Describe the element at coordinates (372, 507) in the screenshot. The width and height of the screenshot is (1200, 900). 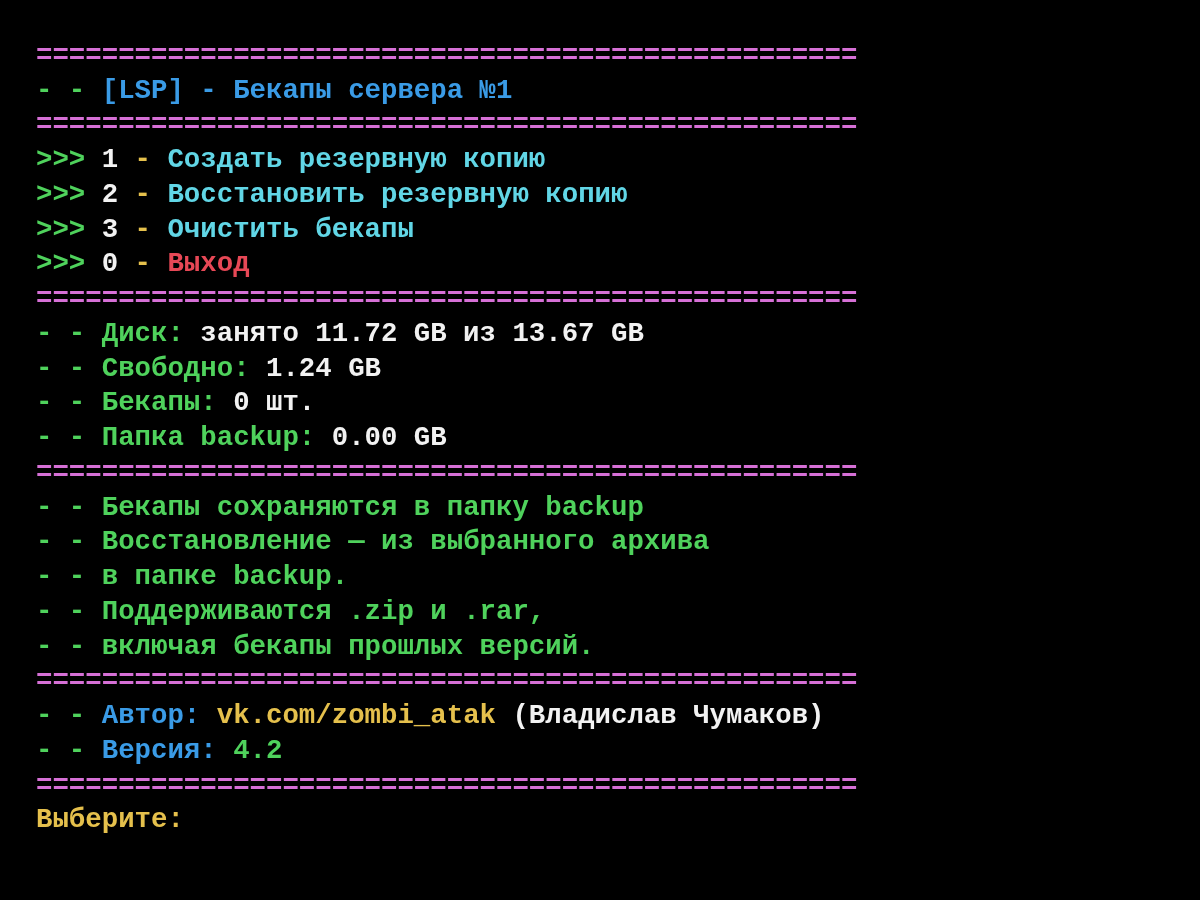
I see `note-text: Бекапы сохраняются в папку backup` at that location.